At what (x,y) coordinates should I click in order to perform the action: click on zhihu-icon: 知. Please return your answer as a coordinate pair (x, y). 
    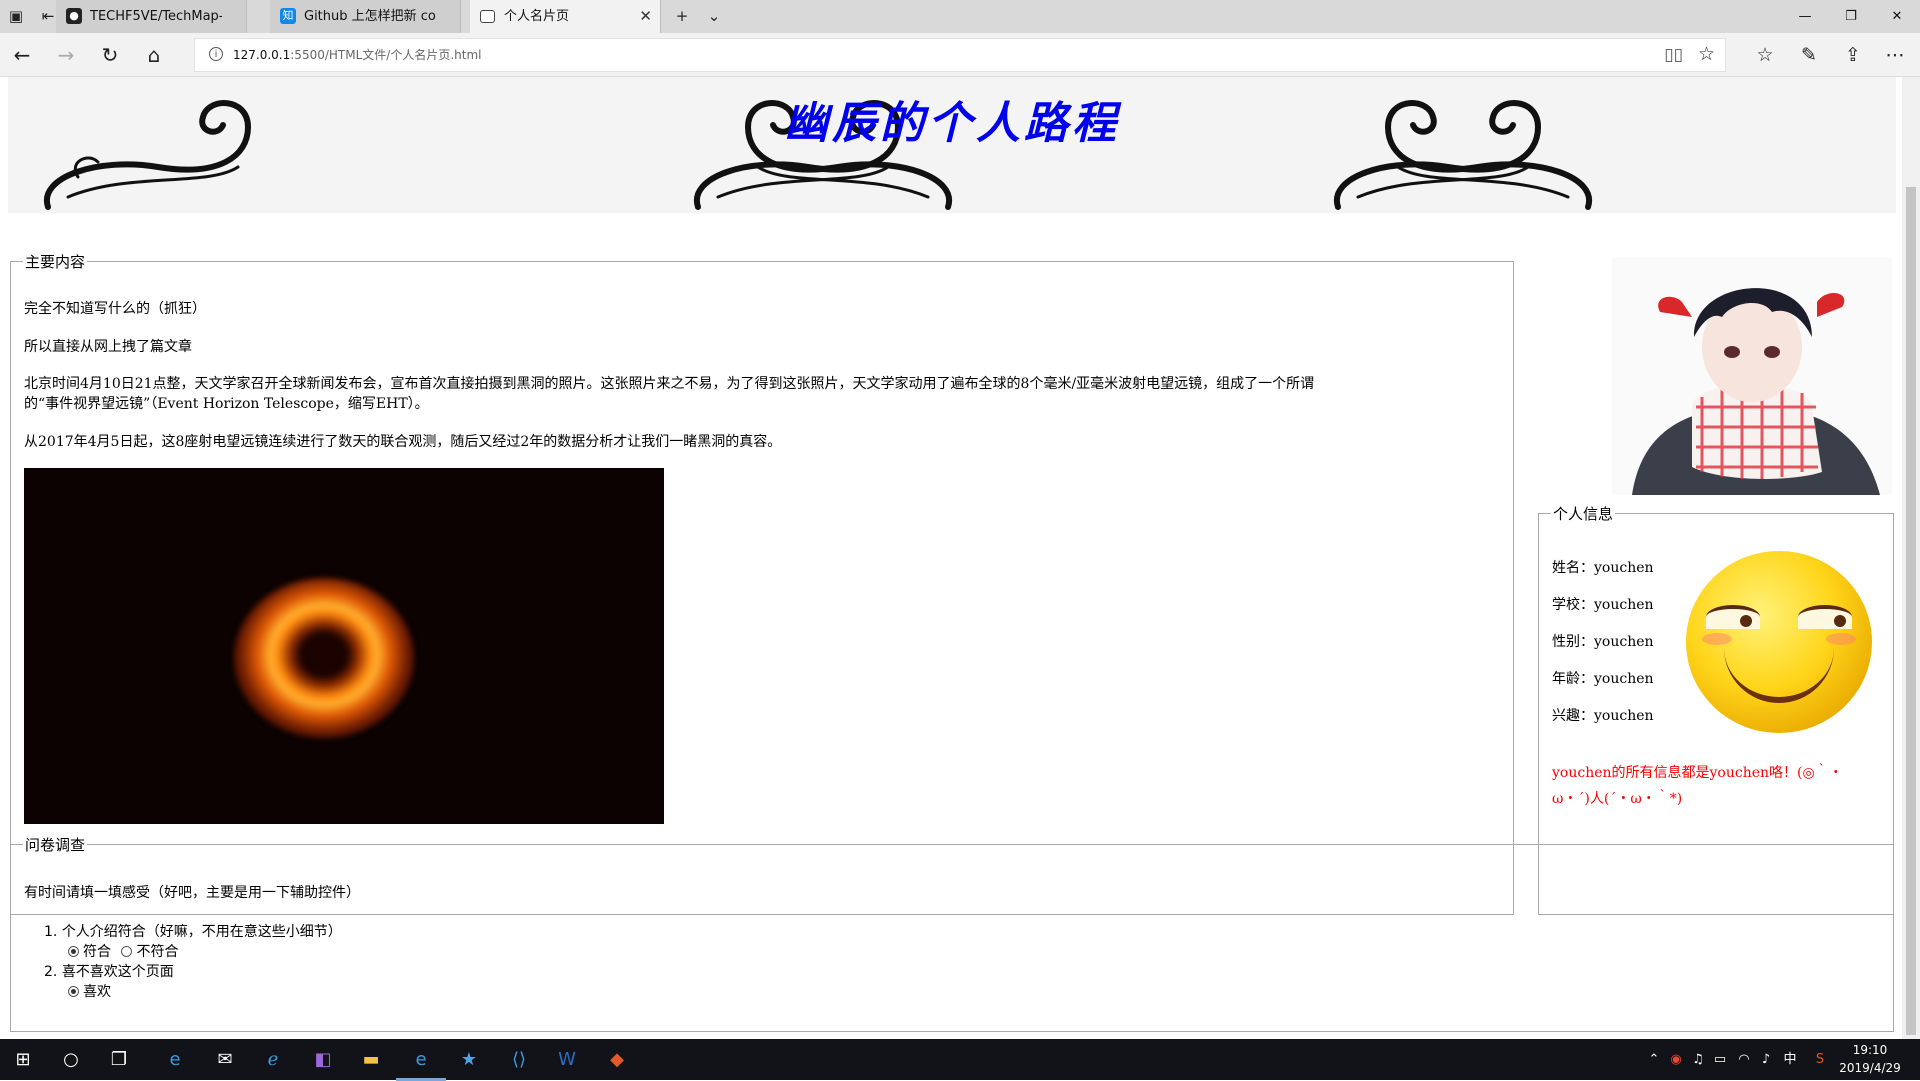
    Looking at the image, I should click on (288, 16).